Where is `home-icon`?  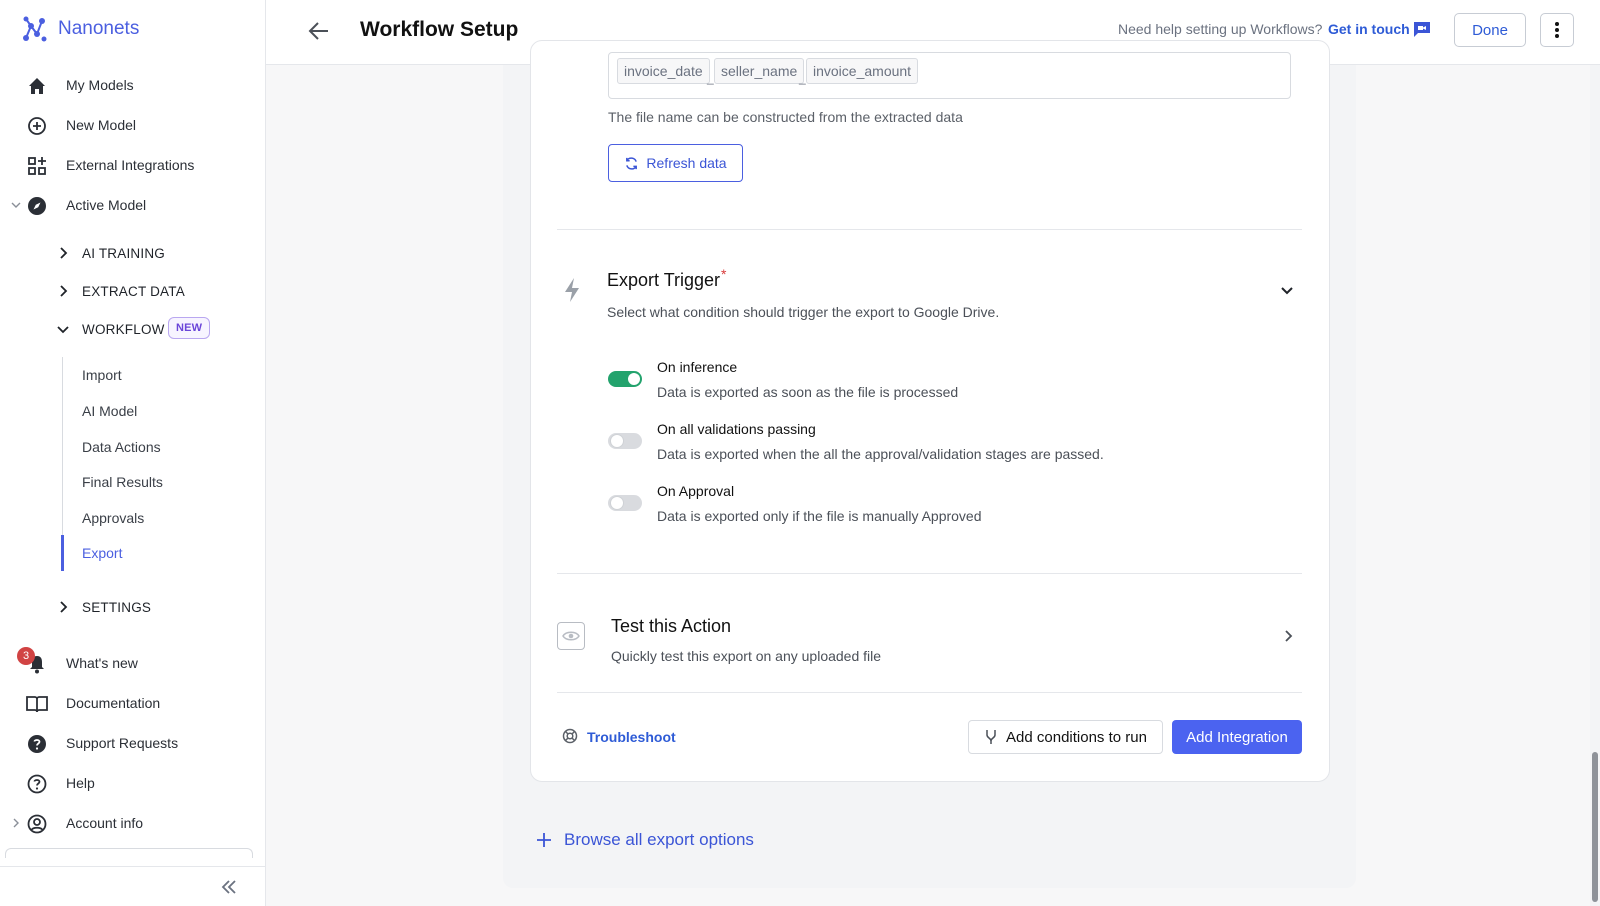 home-icon is located at coordinates (37, 86).